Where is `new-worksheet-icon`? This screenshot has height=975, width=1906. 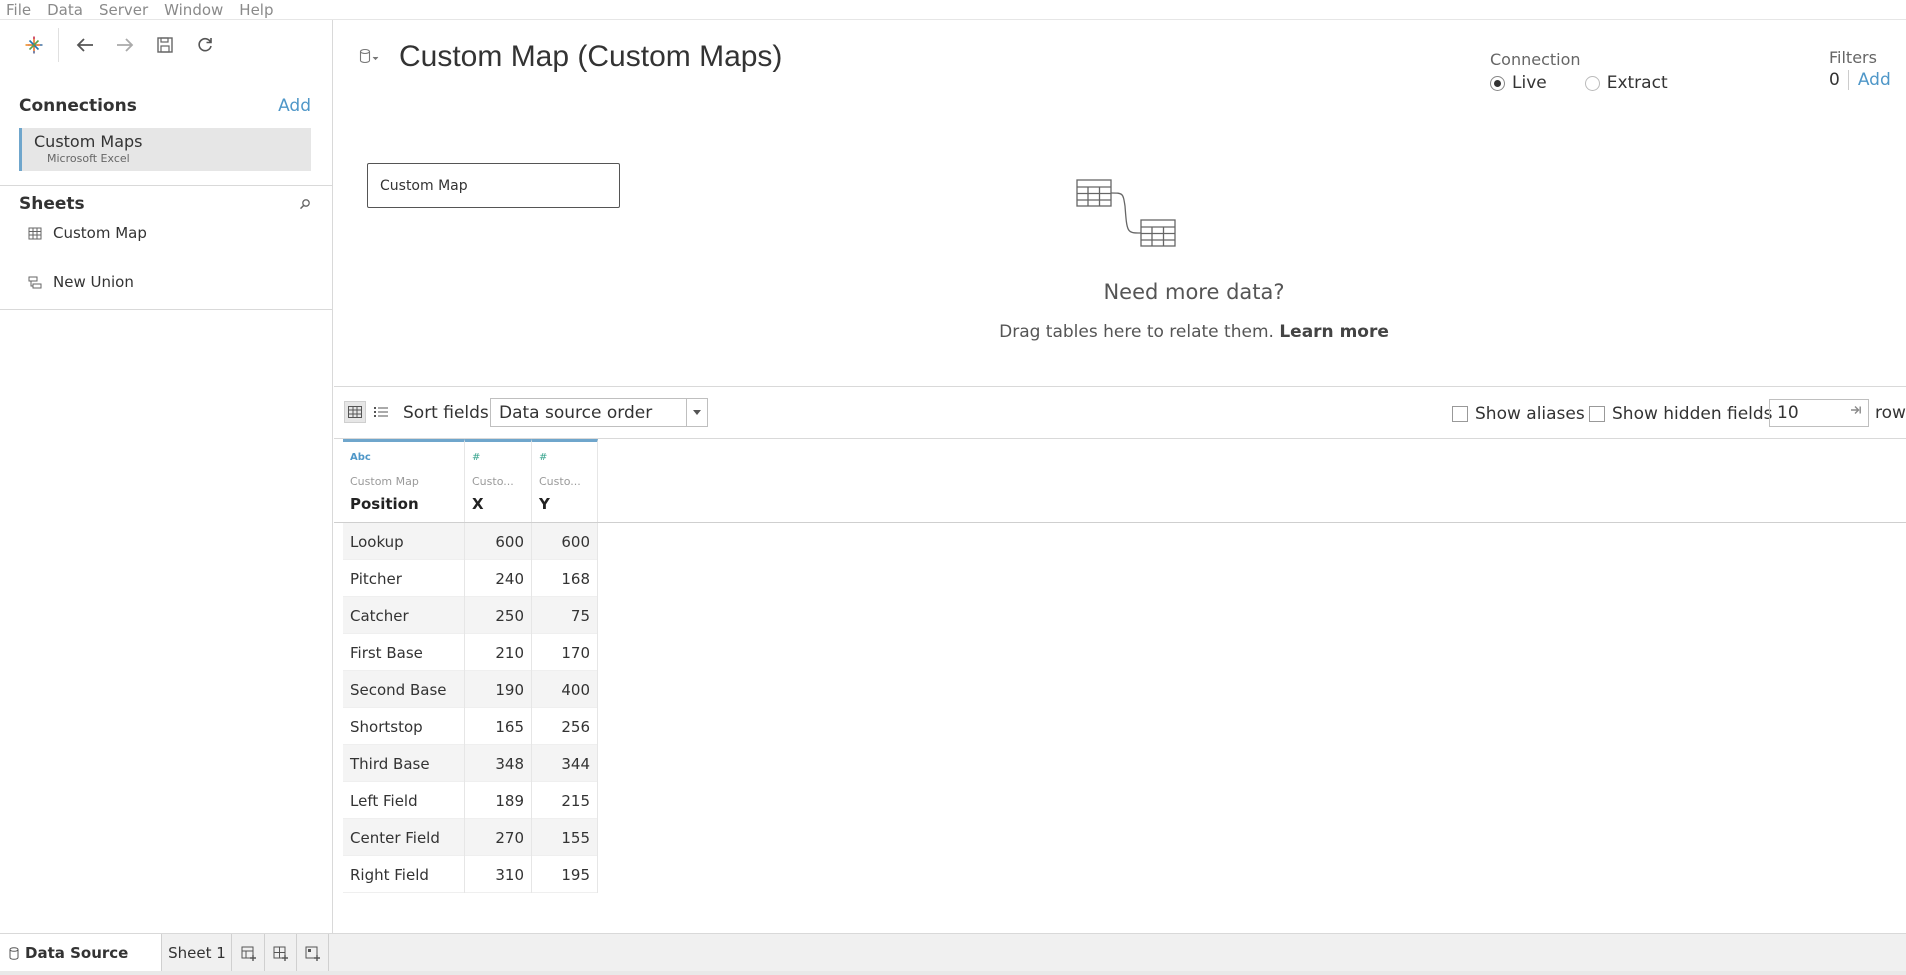
new-worksheet-icon is located at coordinates (249, 953).